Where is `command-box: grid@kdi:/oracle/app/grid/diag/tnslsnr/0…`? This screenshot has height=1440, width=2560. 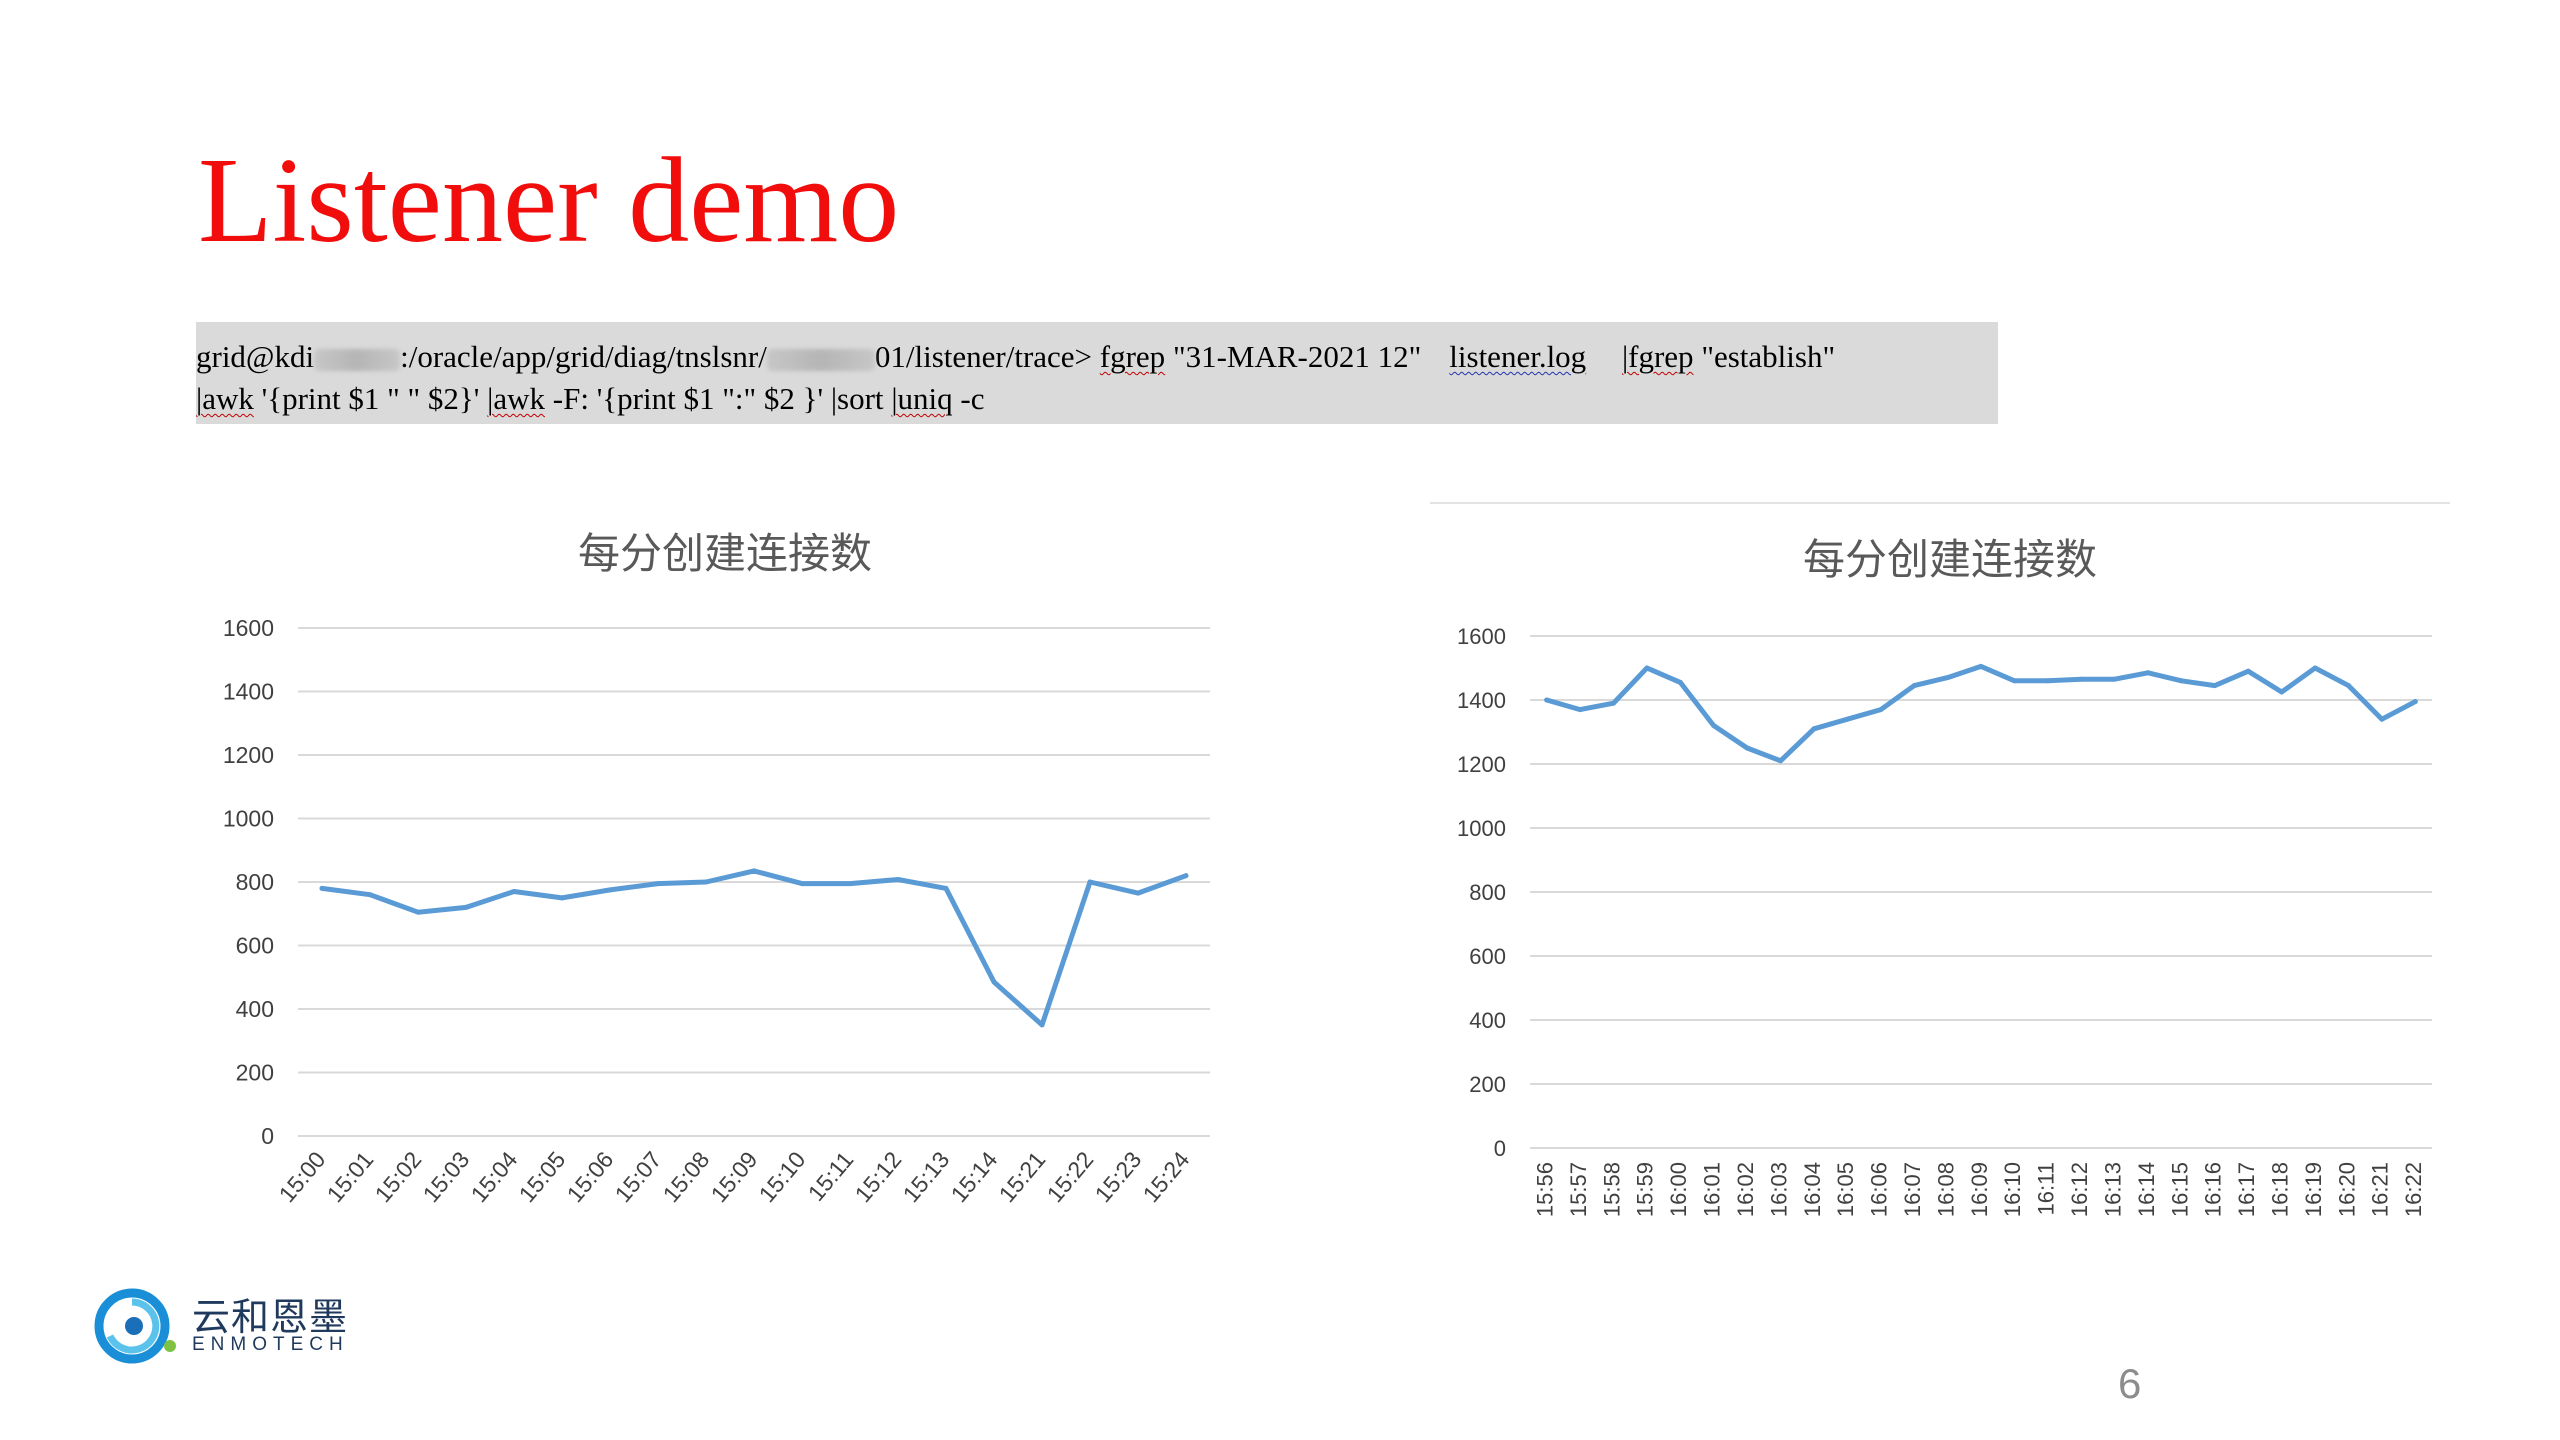 command-box: grid@kdi:/oracle/app/grid/diag/tnslsnr/0… is located at coordinates (1097, 373).